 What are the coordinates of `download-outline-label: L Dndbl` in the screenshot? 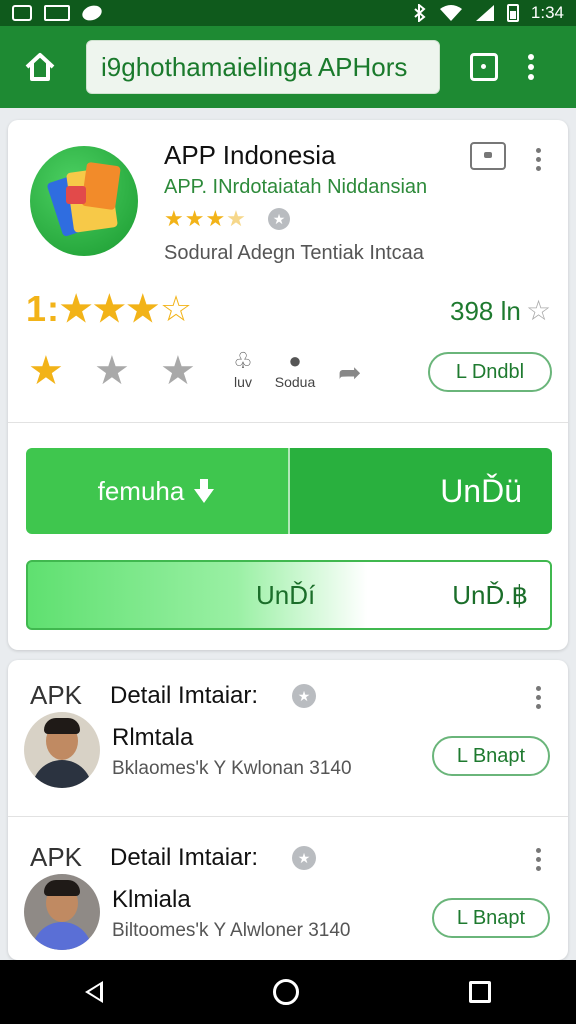 It's located at (490, 371).